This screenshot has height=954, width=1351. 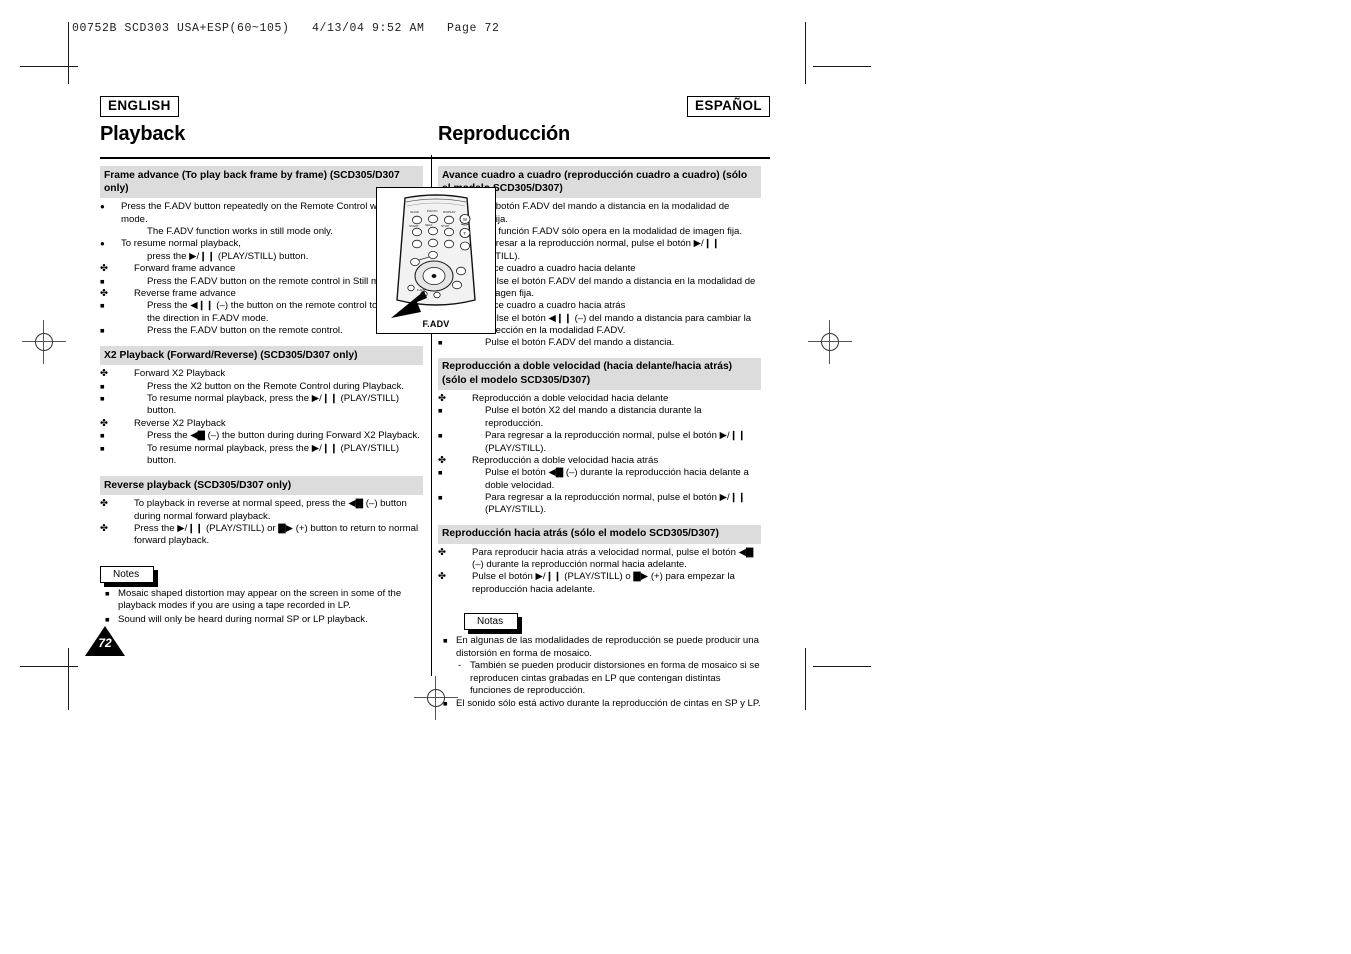 What do you see at coordinates (435, 107) in the screenshot?
I see `language-tag-row: ENGLISH ESPAÑOL` at bounding box center [435, 107].